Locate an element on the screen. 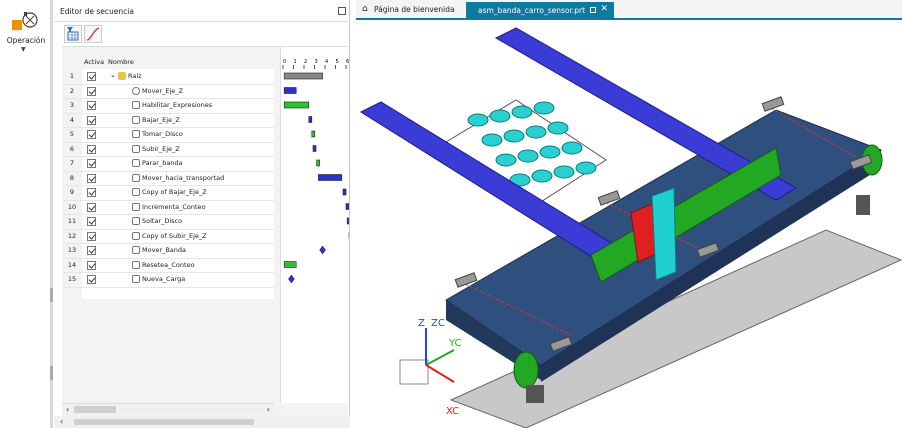 This screenshot has width=902, height=428. row-name: Incrementa_Conteo is located at coordinates (174, 207).